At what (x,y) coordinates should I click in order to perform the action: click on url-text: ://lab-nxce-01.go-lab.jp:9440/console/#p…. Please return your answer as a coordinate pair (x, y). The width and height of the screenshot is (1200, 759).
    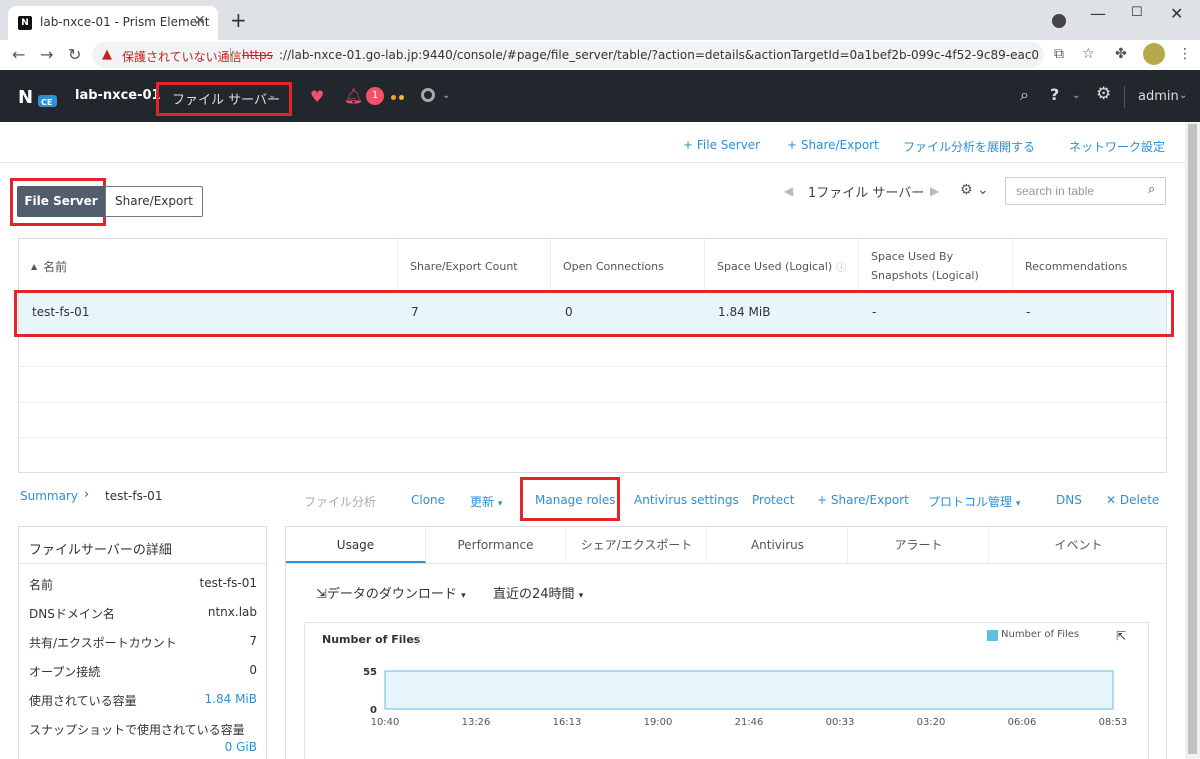
    Looking at the image, I should click on (659, 55).